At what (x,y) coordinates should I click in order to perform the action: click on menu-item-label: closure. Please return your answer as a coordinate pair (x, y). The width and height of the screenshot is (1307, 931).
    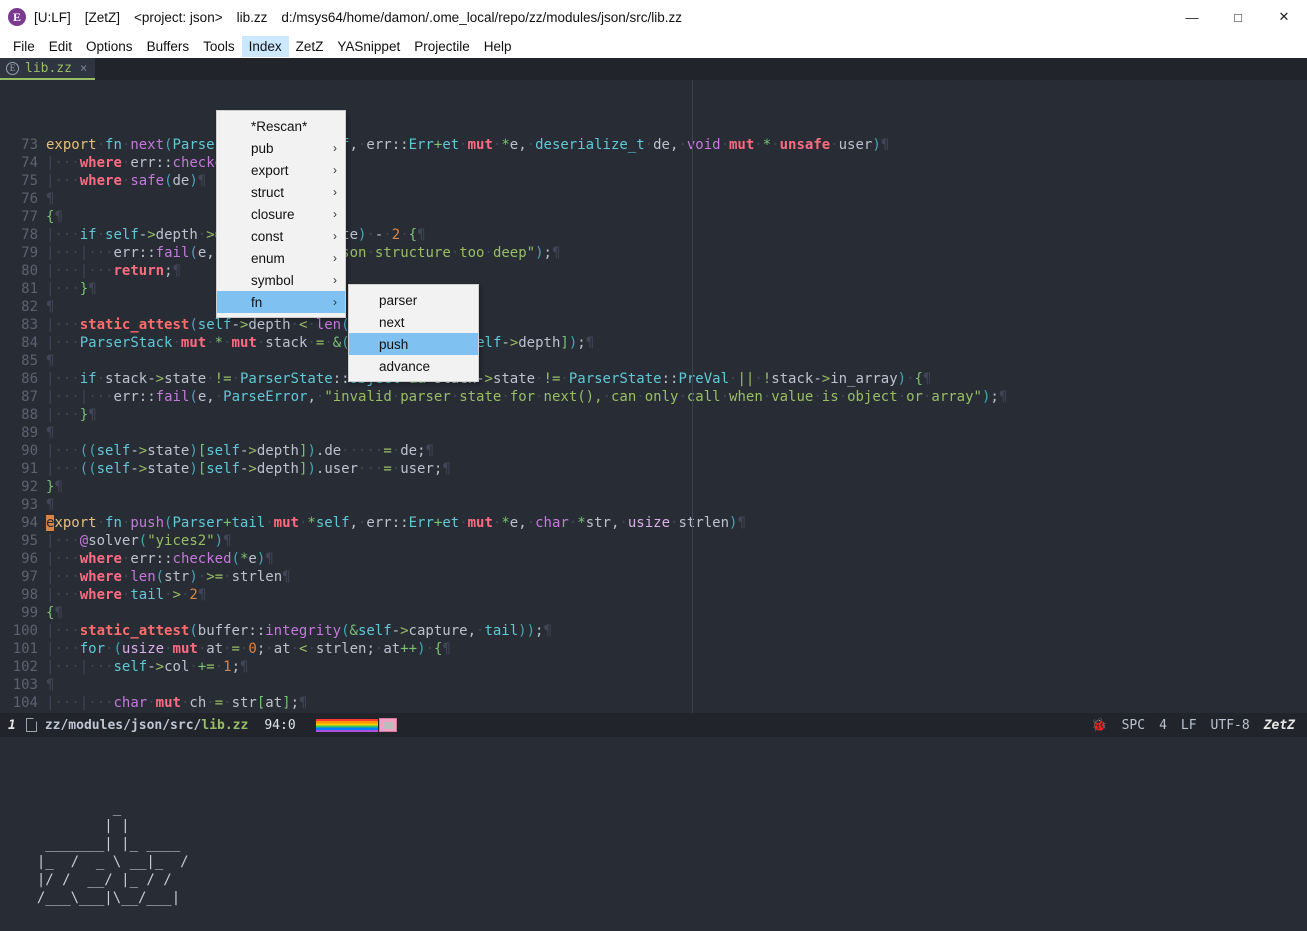
    Looking at the image, I should click on (273, 214).